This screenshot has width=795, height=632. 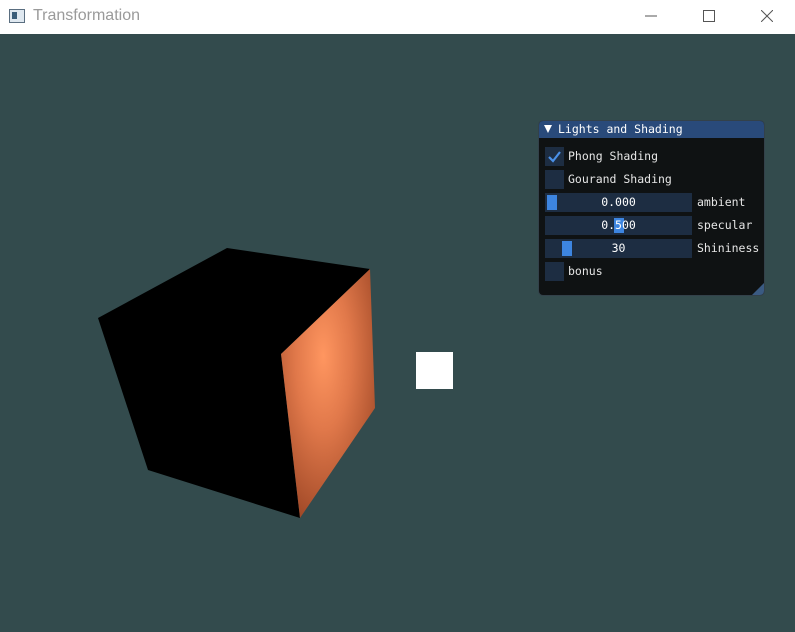 I want to click on window-title: Transformation, so click(x=86, y=15).